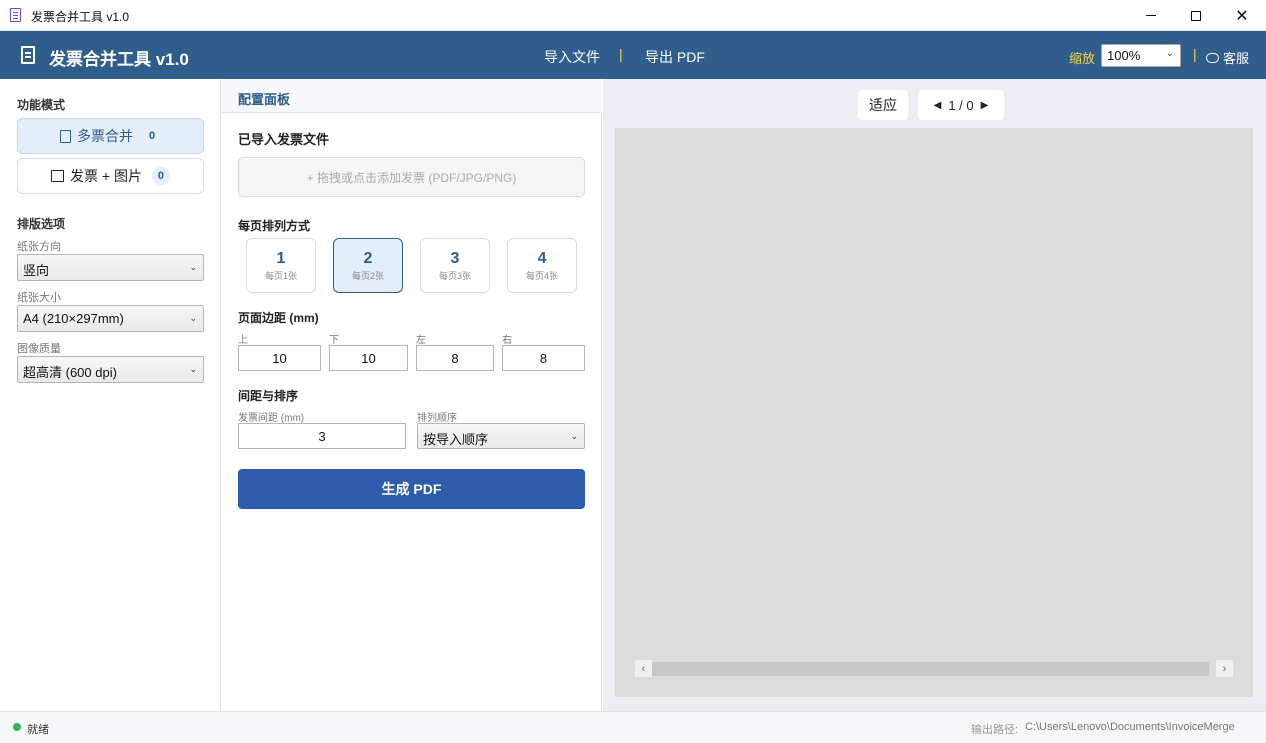  I want to click on maximize-button, so click(1196, 15).